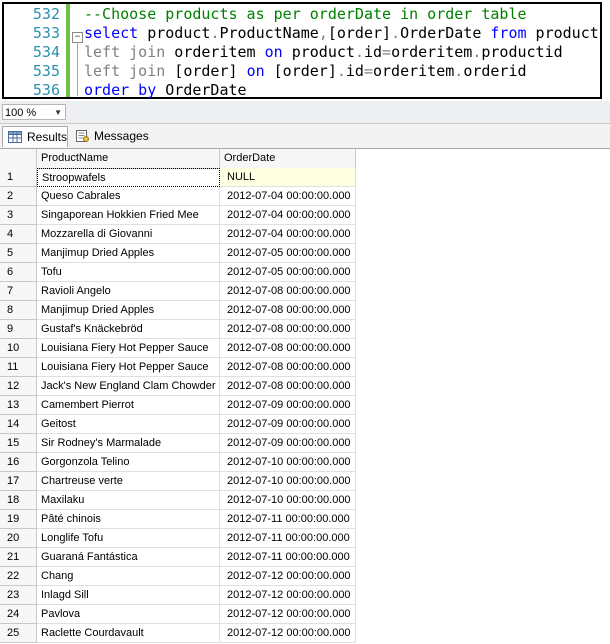 The image size is (610, 644). Describe the element at coordinates (128, 405) in the screenshot. I see `productname-cell: Camembert Pierrot` at that location.